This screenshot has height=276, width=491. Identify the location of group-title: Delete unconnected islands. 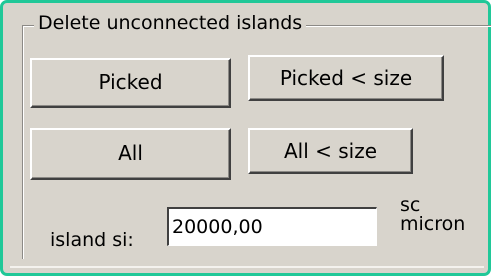
(170, 23).